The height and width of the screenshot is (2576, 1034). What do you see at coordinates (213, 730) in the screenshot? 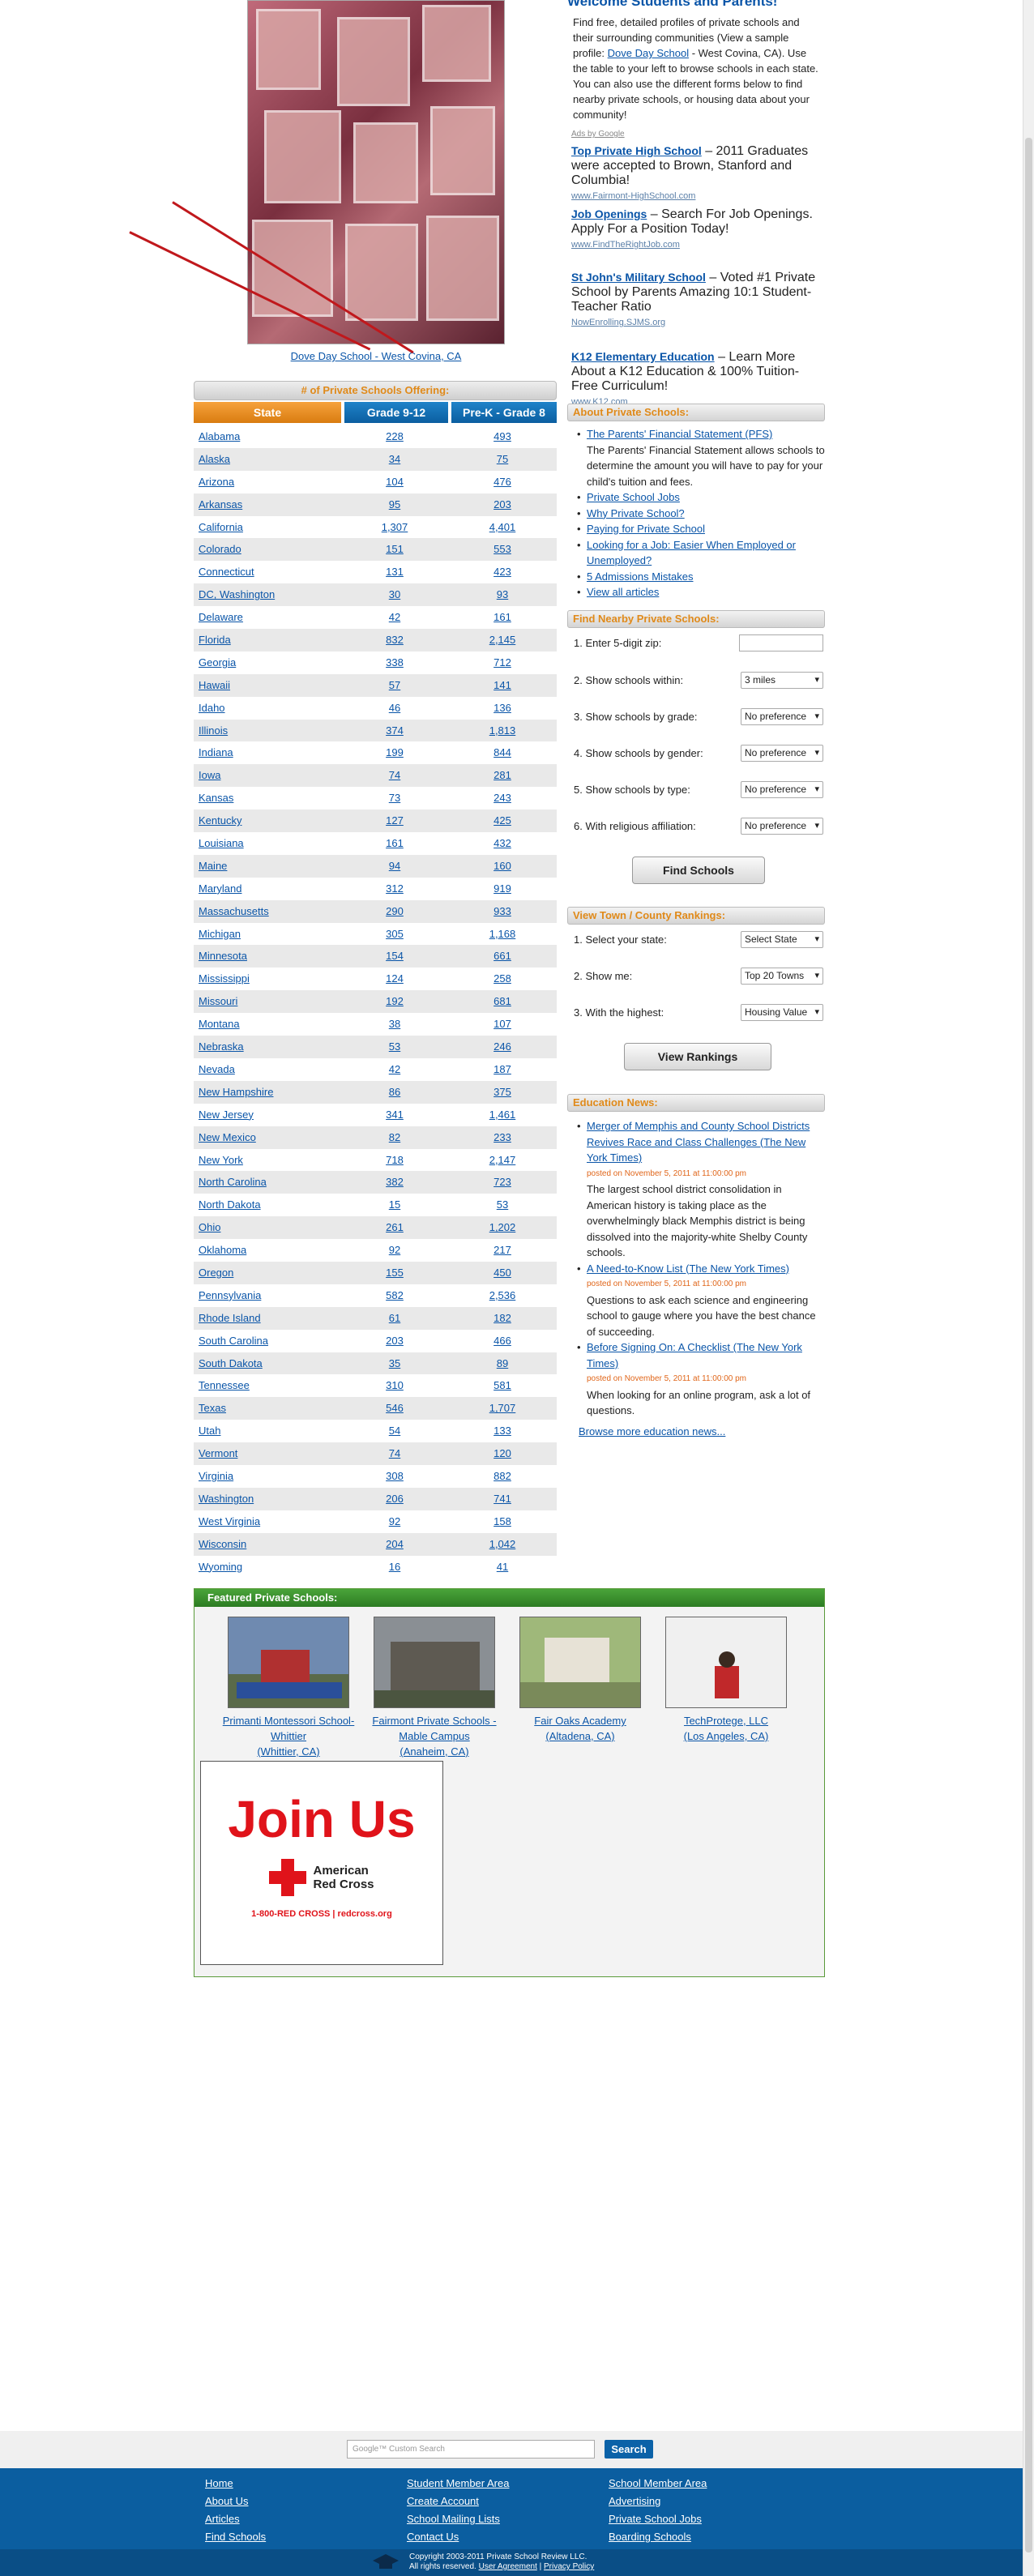
I see `state-link: Illinois` at bounding box center [213, 730].